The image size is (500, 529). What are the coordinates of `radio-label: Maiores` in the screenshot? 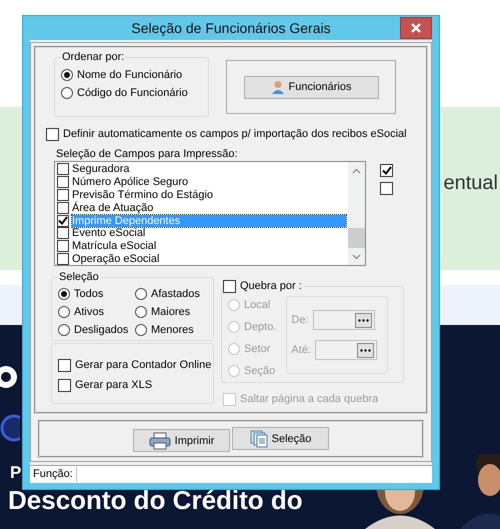 It's located at (170, 312).